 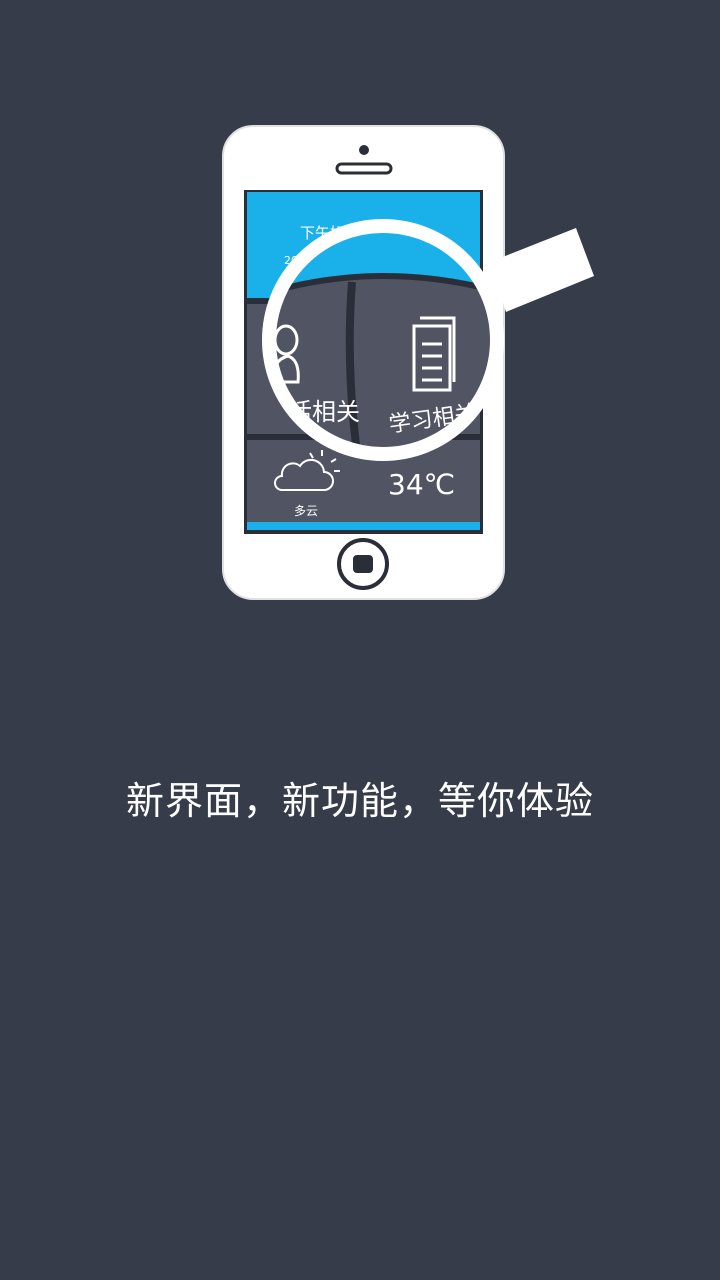 I want to click on speaker-icon, so click(x=364, y=168).